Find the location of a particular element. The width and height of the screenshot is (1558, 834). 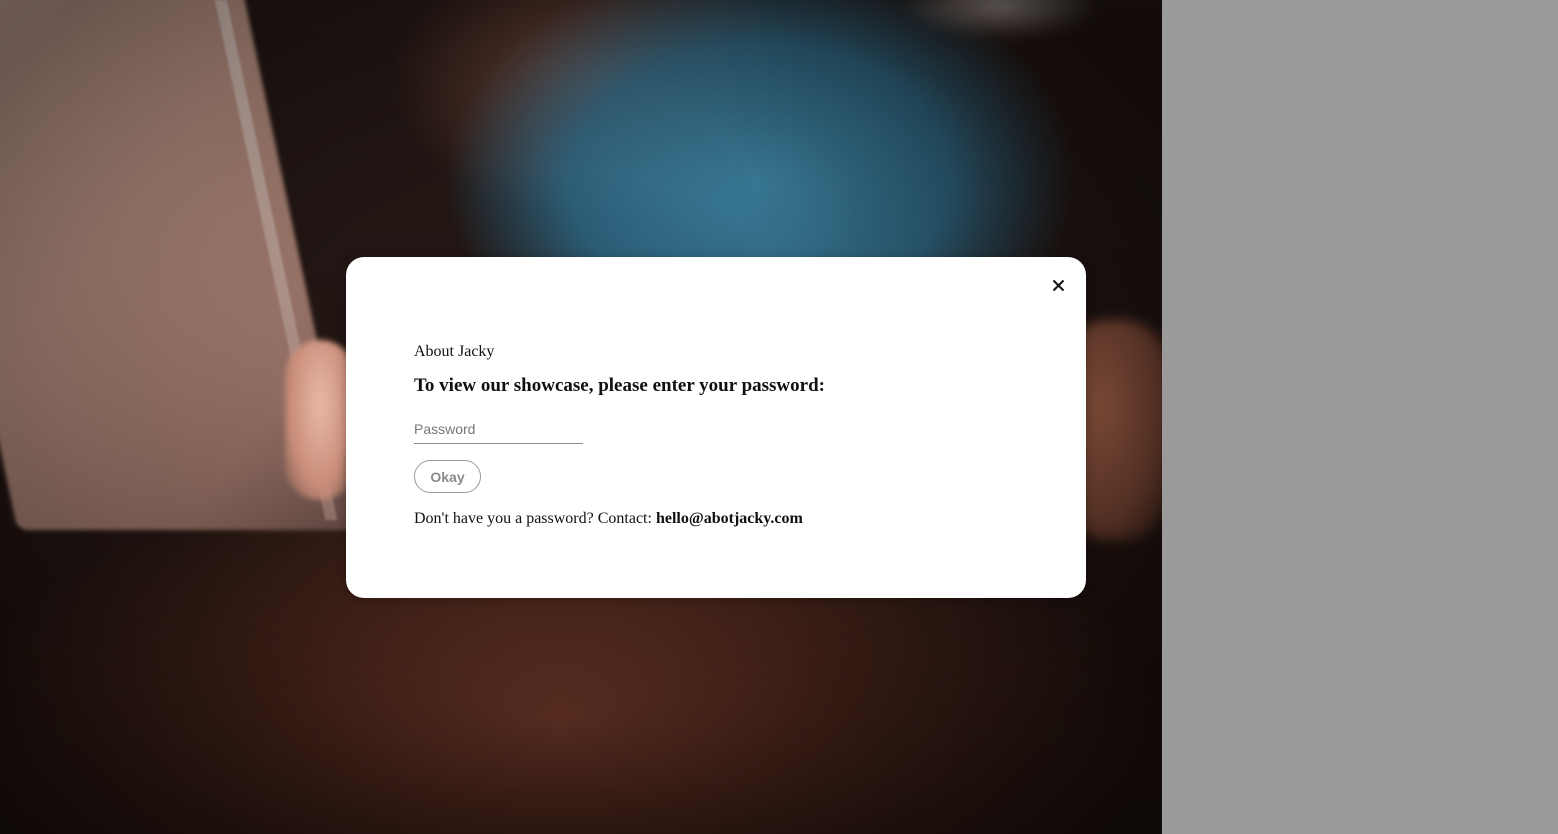

close-button is located at coordinates (1058, 285).